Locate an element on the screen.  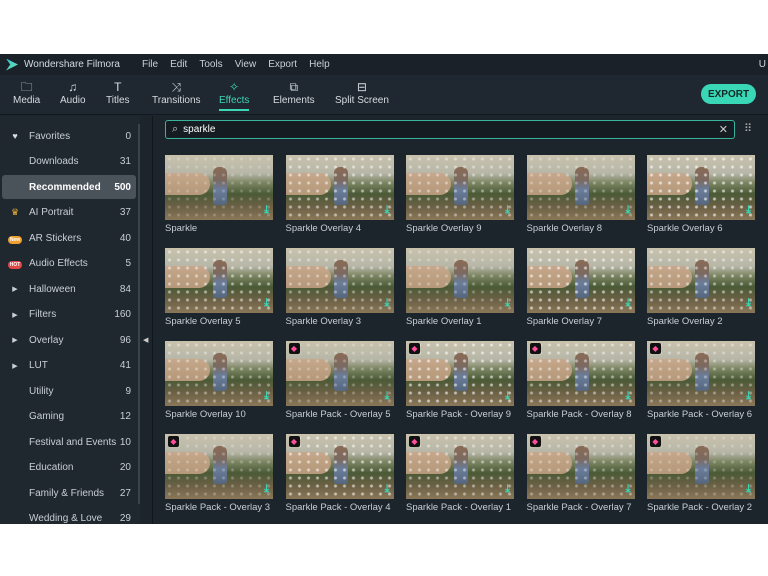
effect-card: ⤓ Sparkle Overlay 1 is located at coordinates (461, 287).